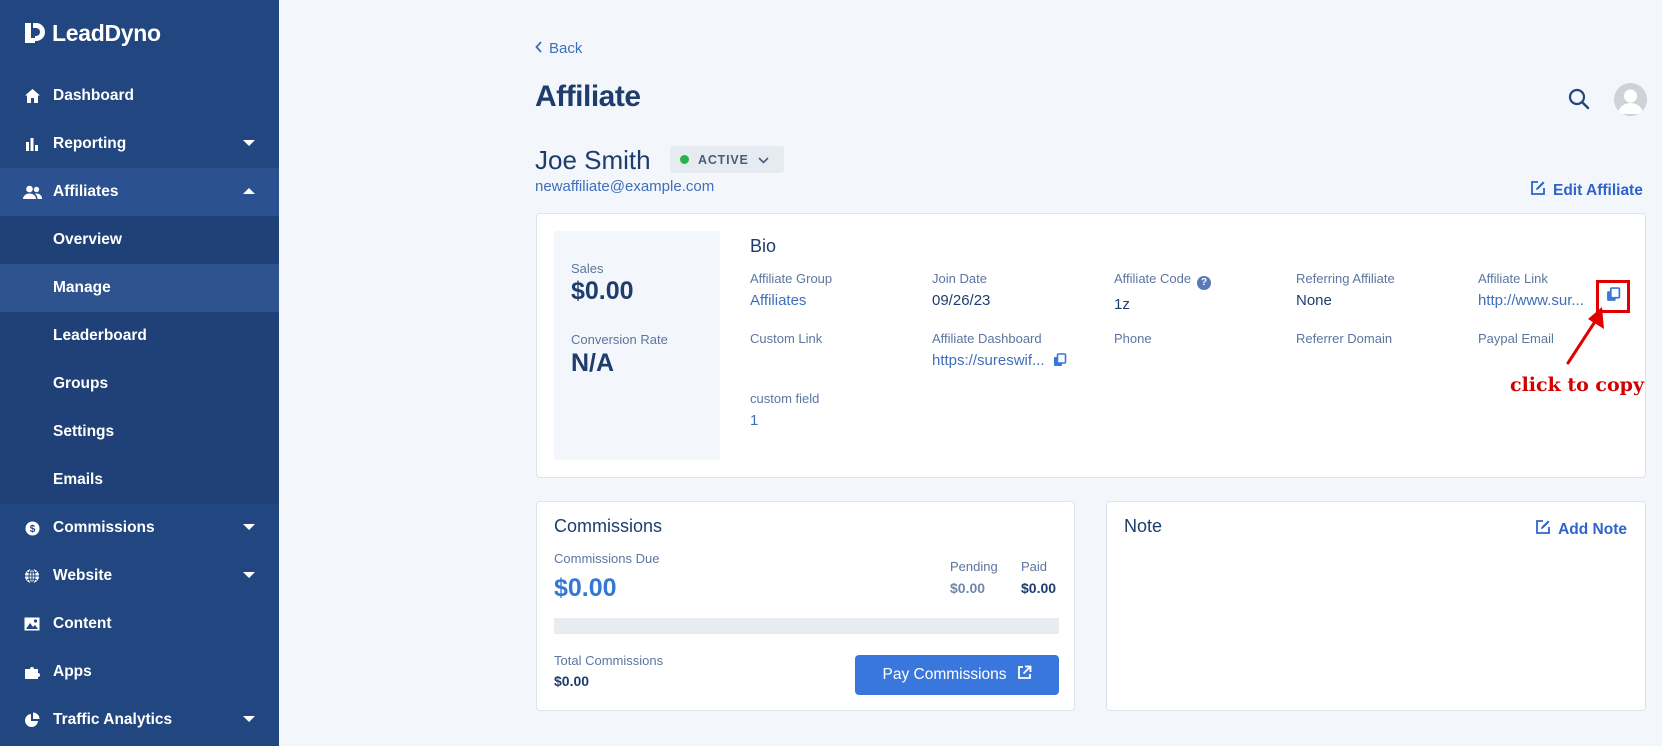 This screenshot has height=746, width=1662. Describe the element at coordinates (83, 575) in the screenshot. I see `sidebar-item-label: Website` at that location.